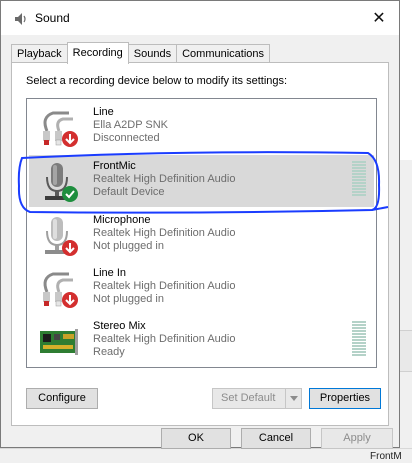  Describe the element at coordinates (62, 398) in the screenshot. I see `configure-button: Configure` at that location.